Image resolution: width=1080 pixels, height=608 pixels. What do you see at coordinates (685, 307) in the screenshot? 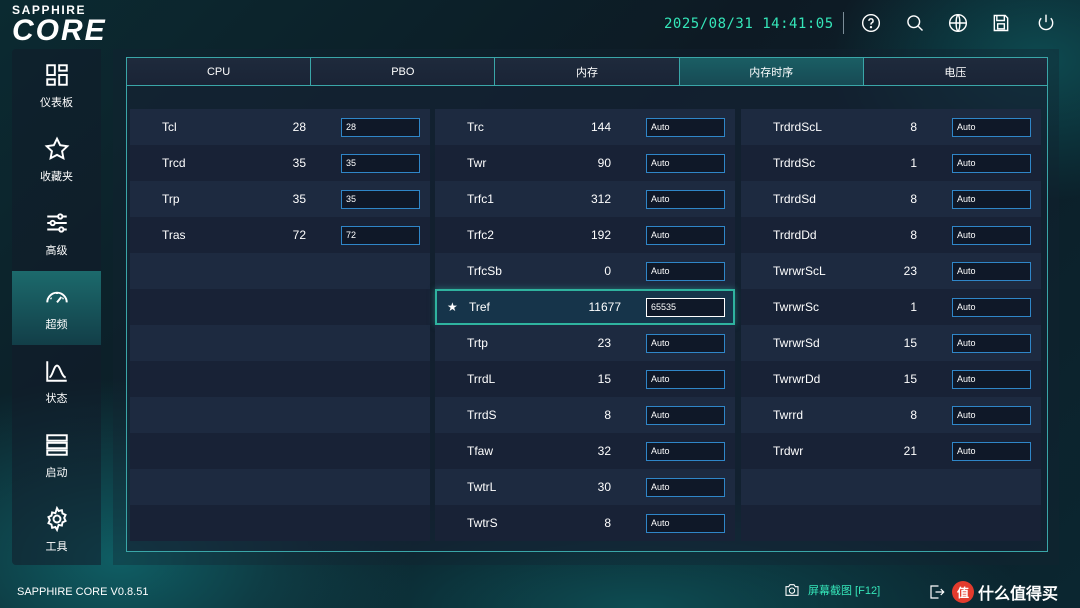
I see `timing-input: 65535` at bounding box center [685, 307].